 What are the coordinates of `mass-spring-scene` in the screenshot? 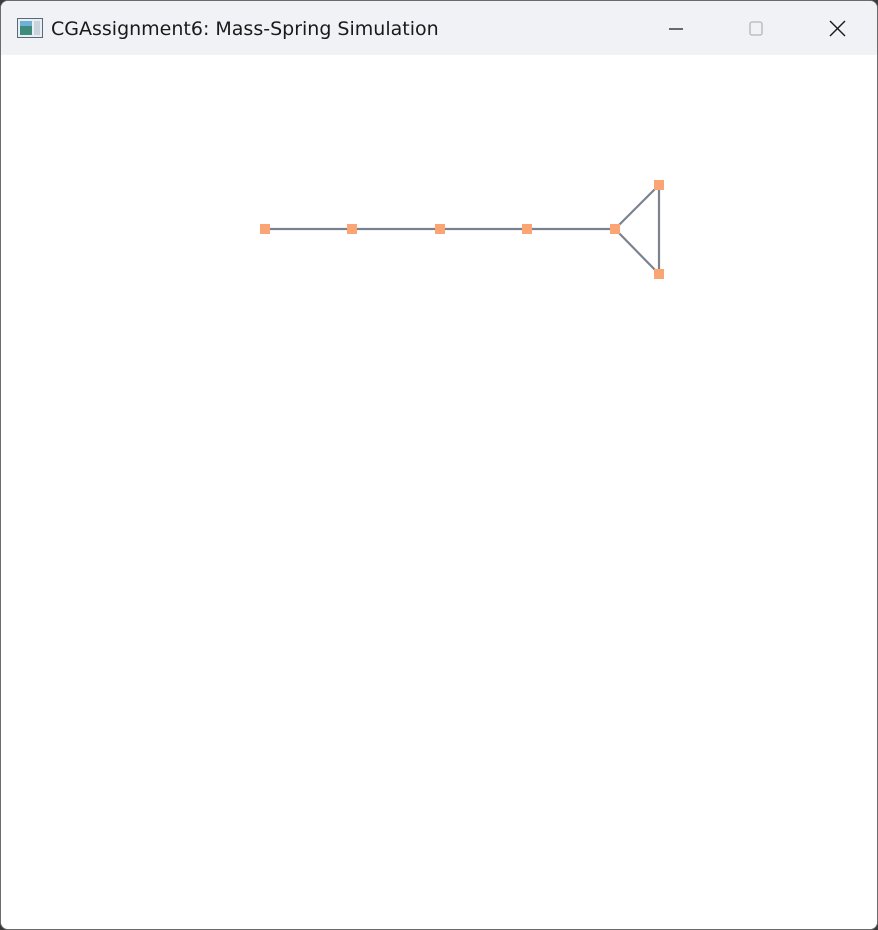 It's located at (462, 229).